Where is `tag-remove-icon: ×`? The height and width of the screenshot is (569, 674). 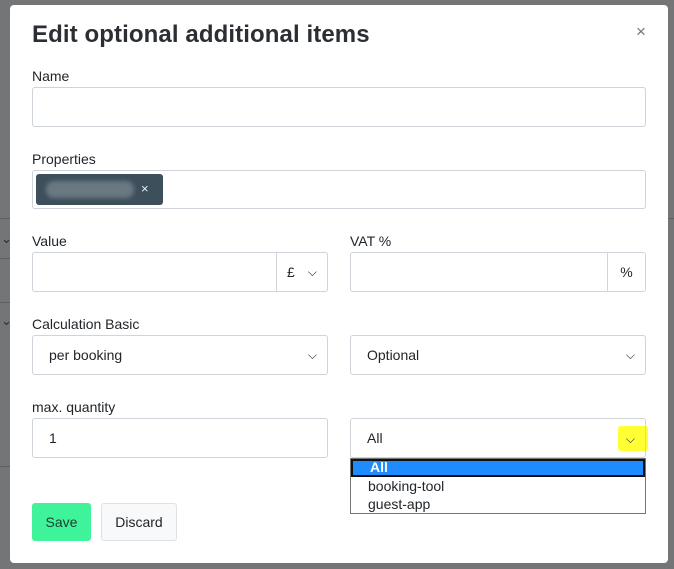
tag-remove-icon: × is located at coordinates (145, 188).